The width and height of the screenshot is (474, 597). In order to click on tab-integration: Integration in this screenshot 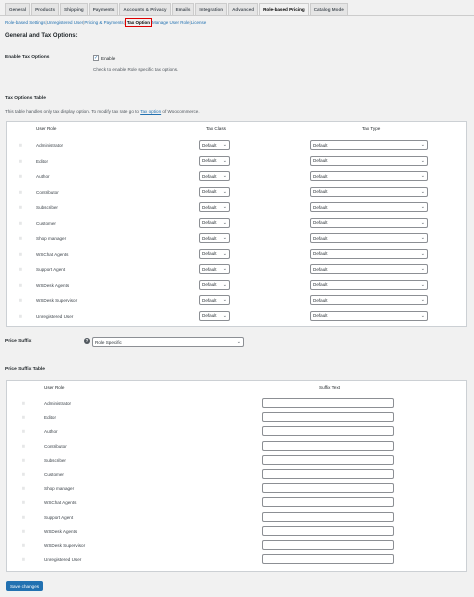, I will do `click(211, 9)`.